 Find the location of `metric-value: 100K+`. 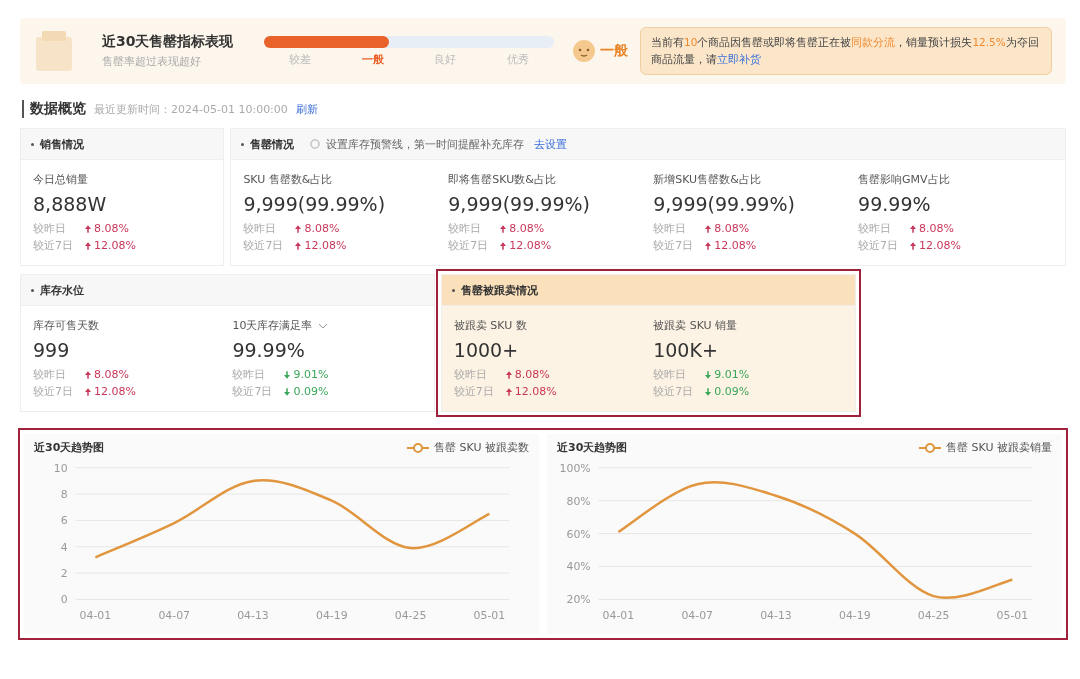

metric-value: 100K+ is located at coordinates (686, 350).